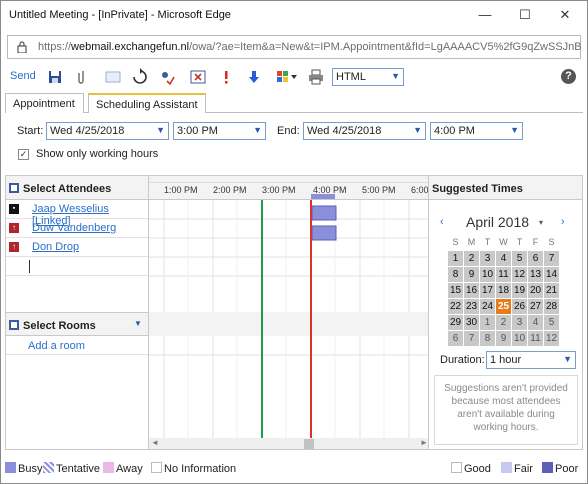  Describe the element at coordinates (23, 154) in the screenshot. I see `working-hours-checkbox: ✓` at that location.